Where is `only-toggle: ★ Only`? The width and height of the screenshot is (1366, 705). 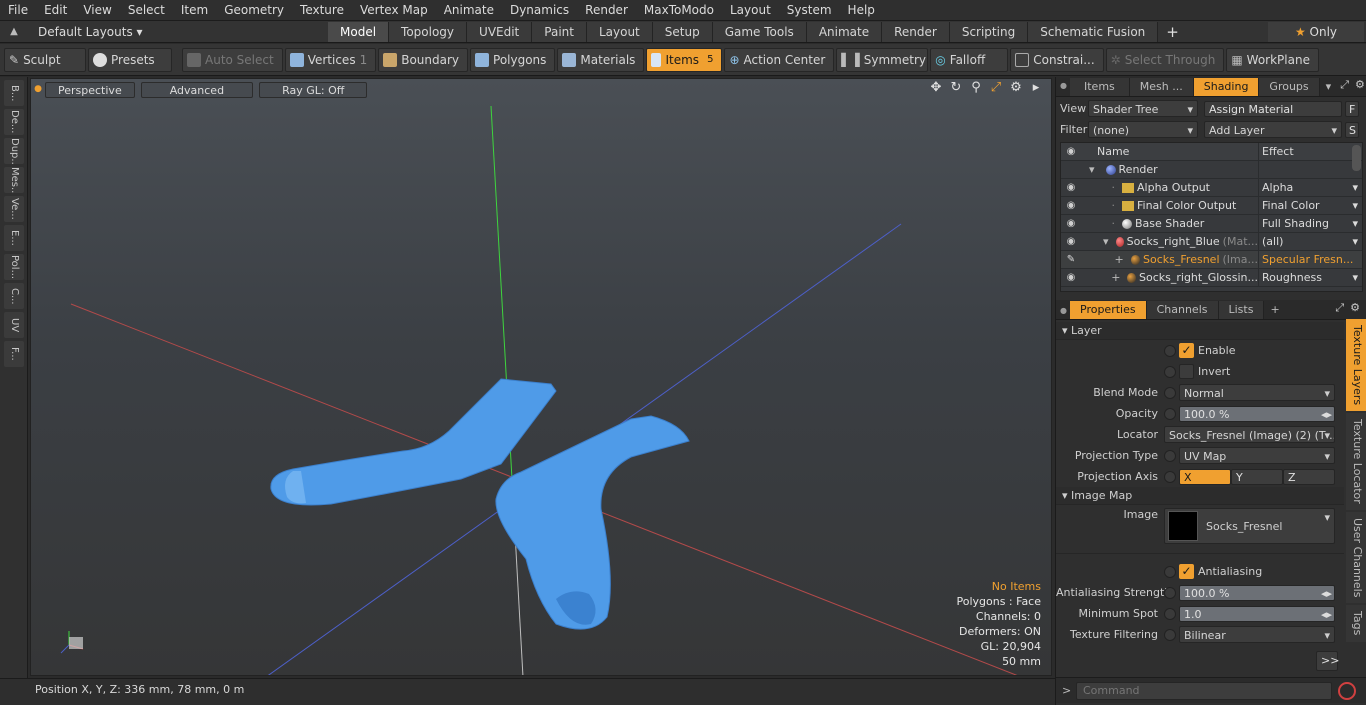
only-toggle: ★ Only is located at coordinates (1316, 31).